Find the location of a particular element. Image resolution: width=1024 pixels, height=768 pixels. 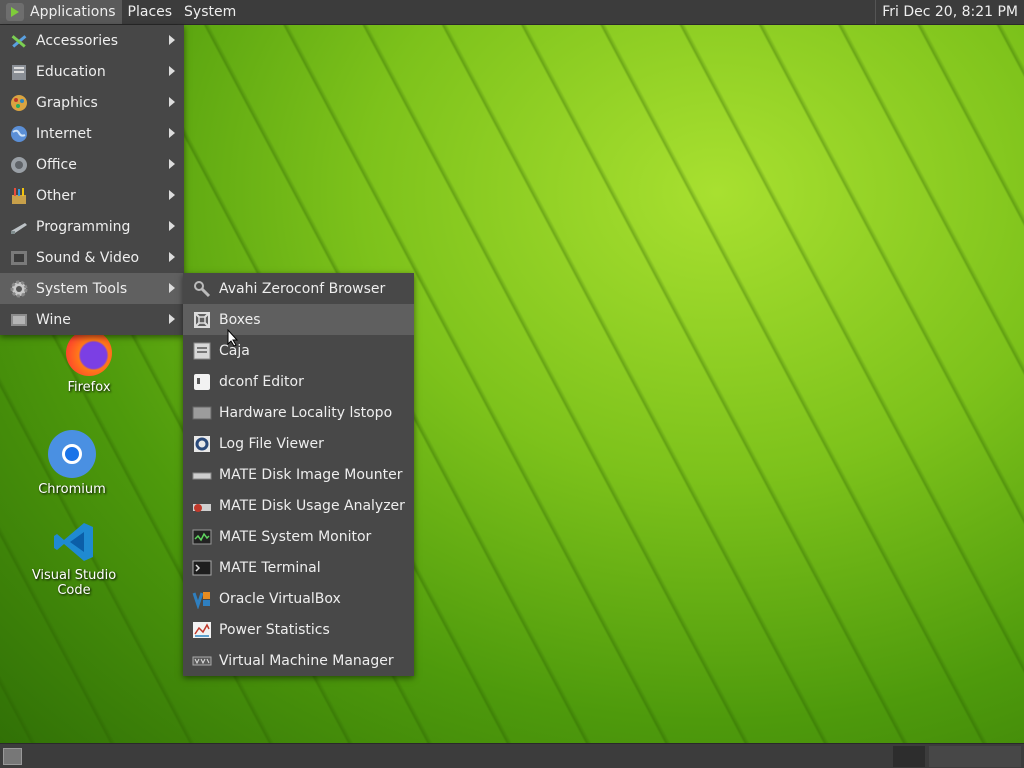

system-label: System is located at coordinates (210, 12).